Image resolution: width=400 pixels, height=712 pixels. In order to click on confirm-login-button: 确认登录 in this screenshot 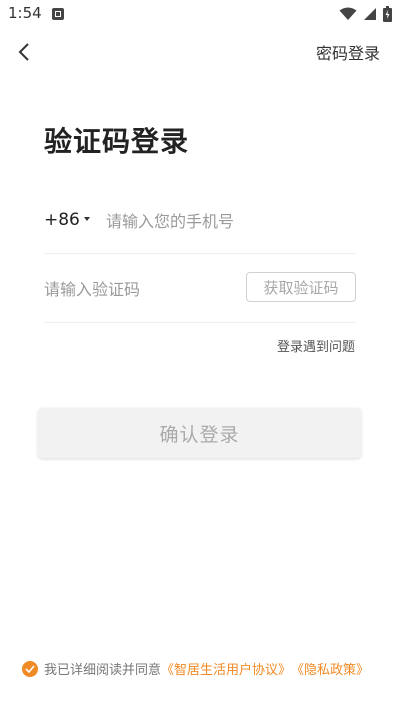, I will do `click(199, 433)`.